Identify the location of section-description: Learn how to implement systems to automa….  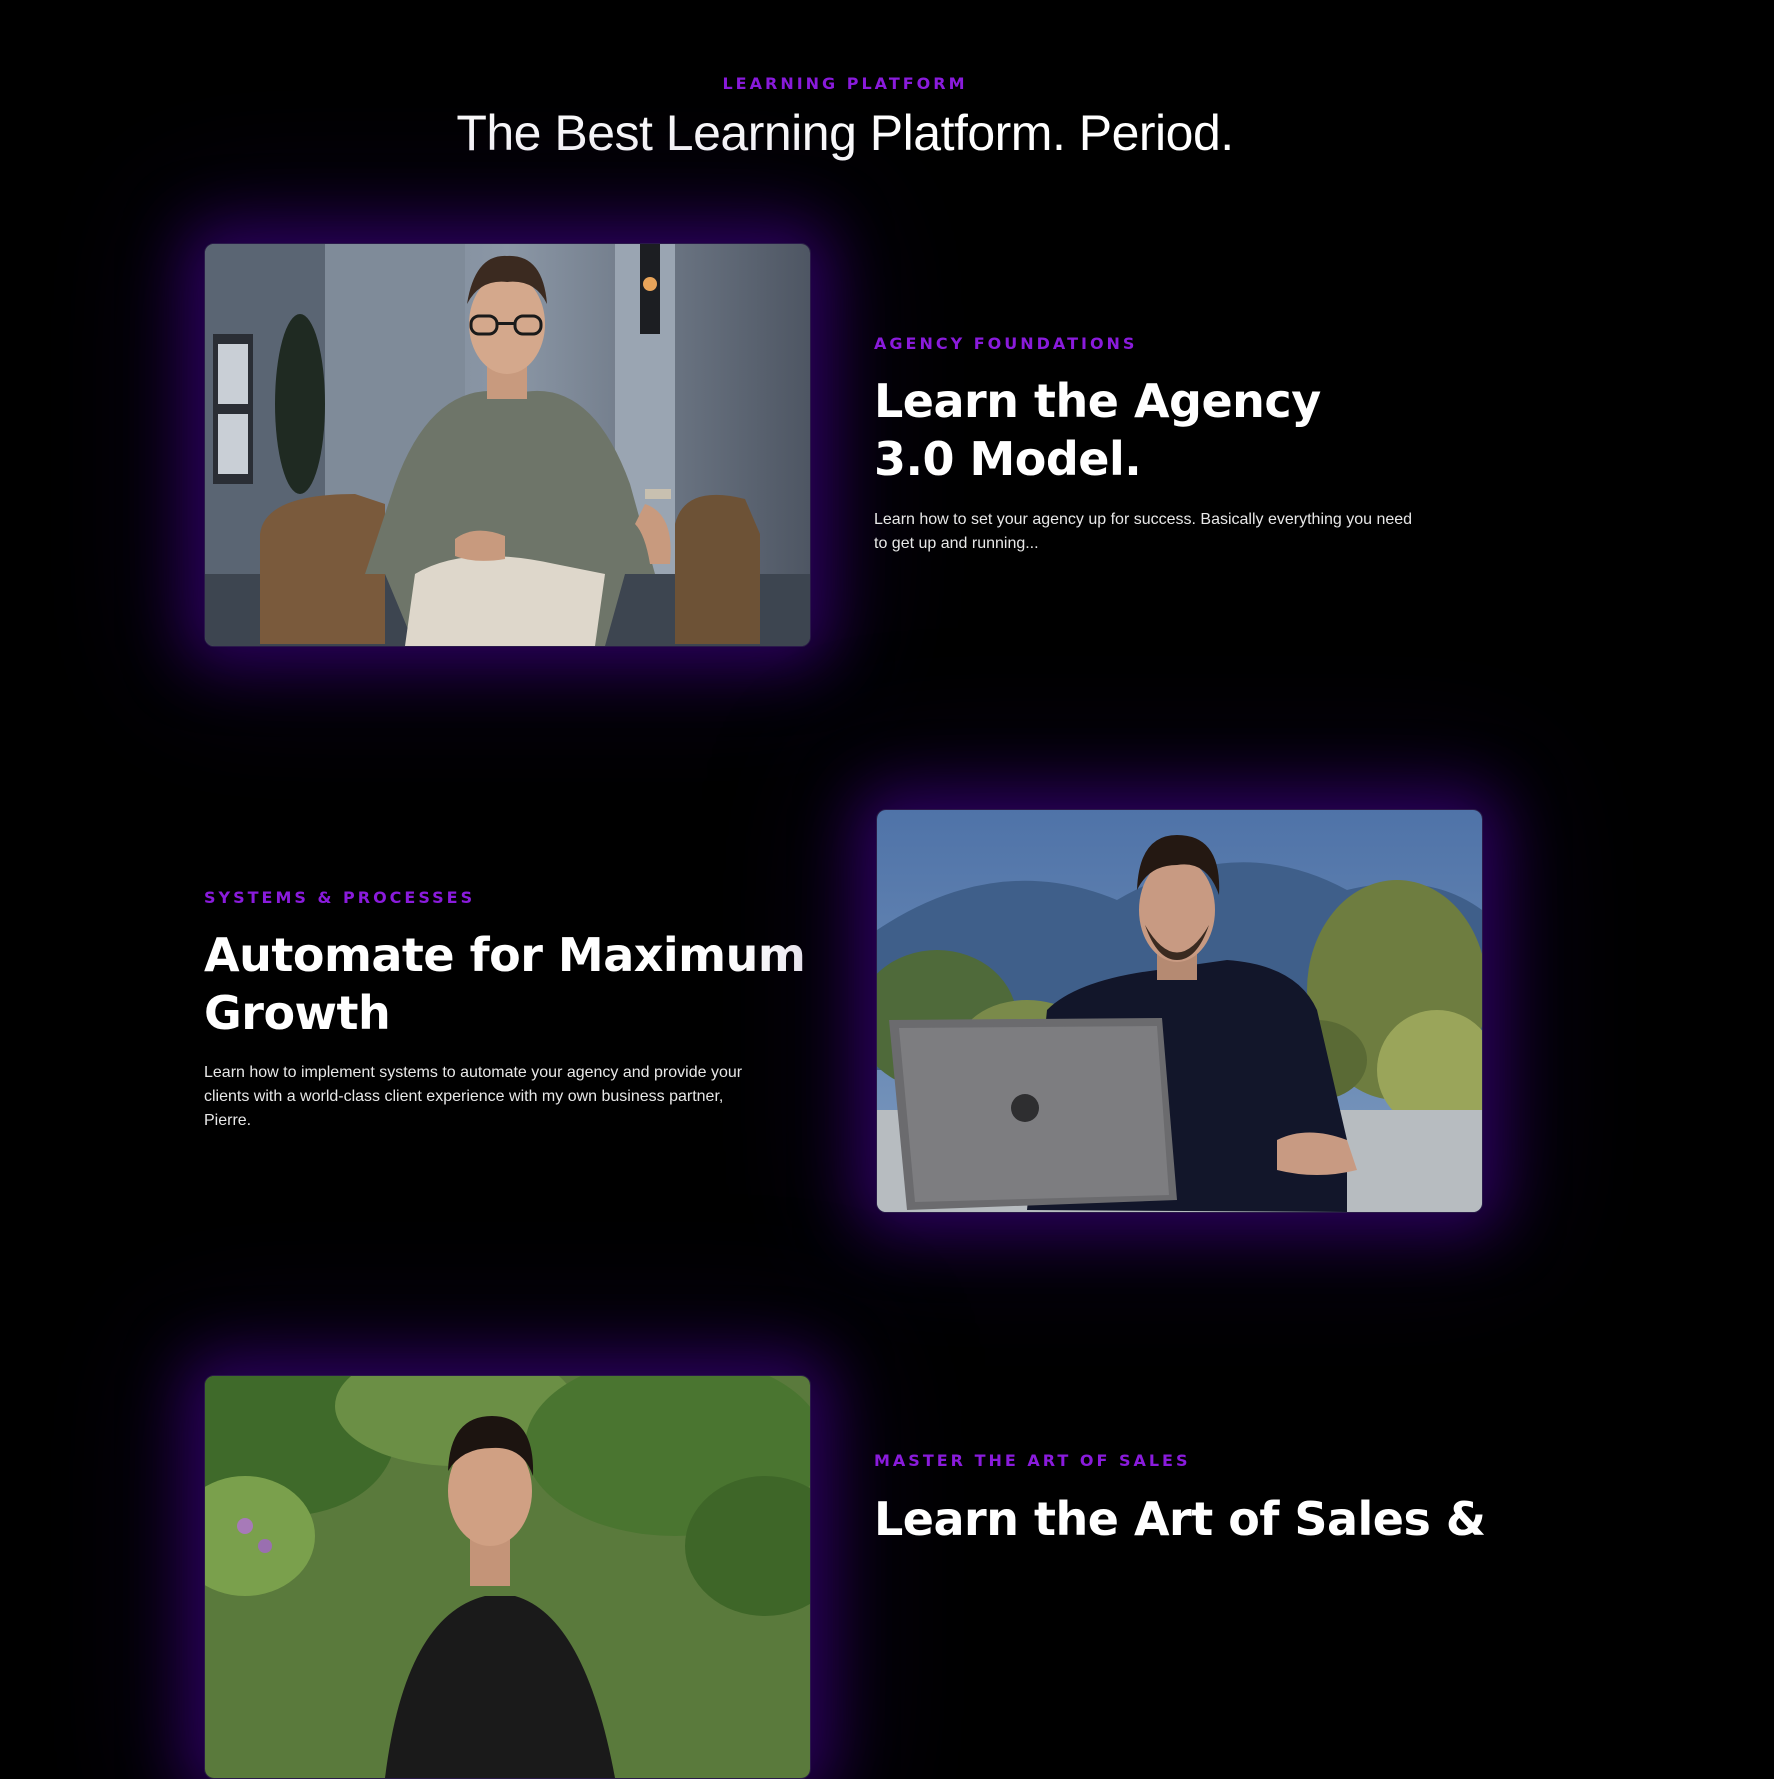
(473, 1097).